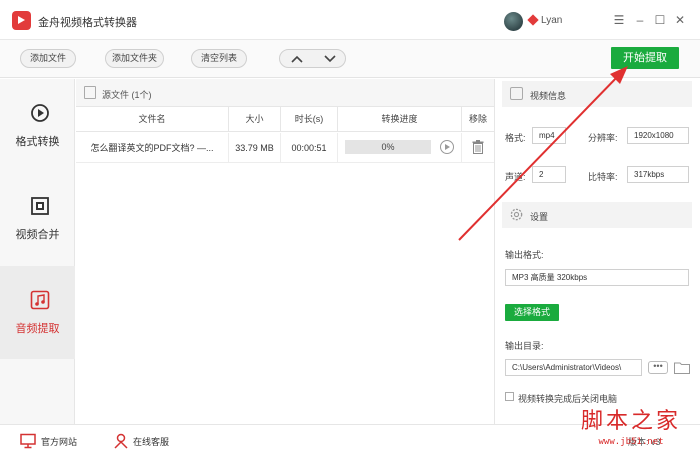 This screenshot has width=700, height=459. What do you see at coordinates (539, 217) in the screenshot?
I see `settings-title: 设置` at bounding box center [539, 217].